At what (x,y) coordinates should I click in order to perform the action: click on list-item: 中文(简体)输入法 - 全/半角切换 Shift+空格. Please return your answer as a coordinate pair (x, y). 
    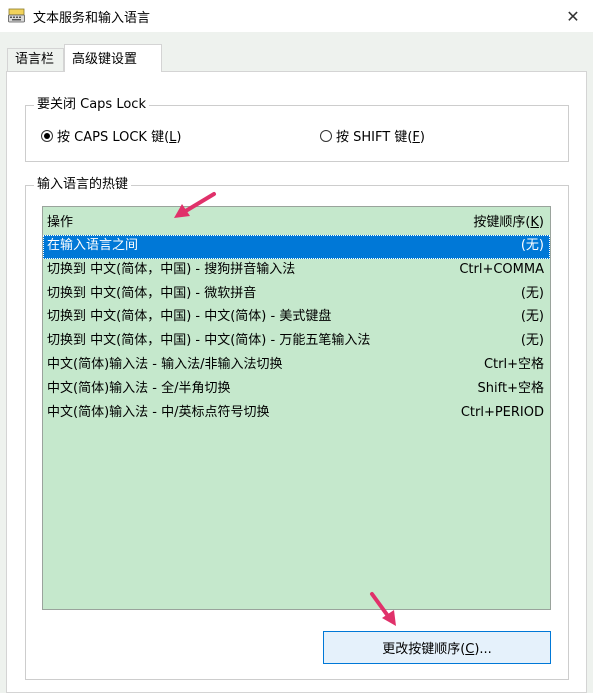
    Looking at the image, I should click on (296, 390).